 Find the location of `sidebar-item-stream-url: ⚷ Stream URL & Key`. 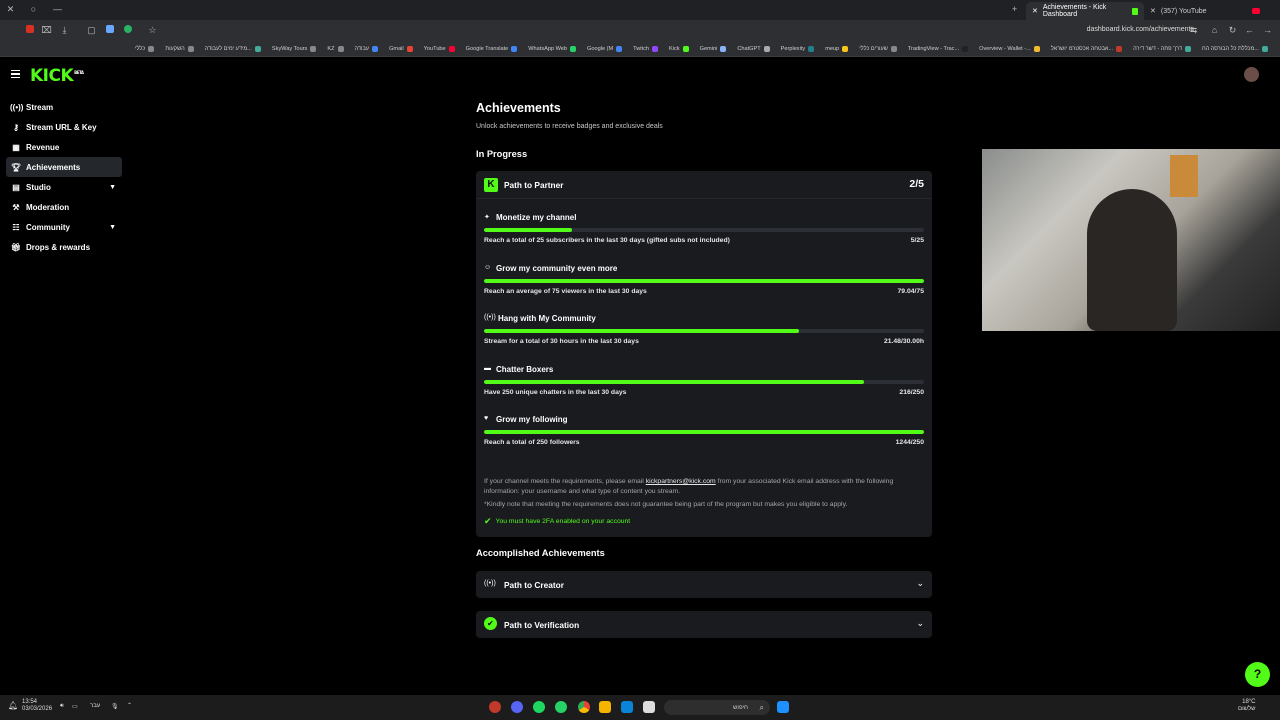

sidebar-item-stream-url: ⚷ Stream URL & Key is located at coordinates (64, 127).